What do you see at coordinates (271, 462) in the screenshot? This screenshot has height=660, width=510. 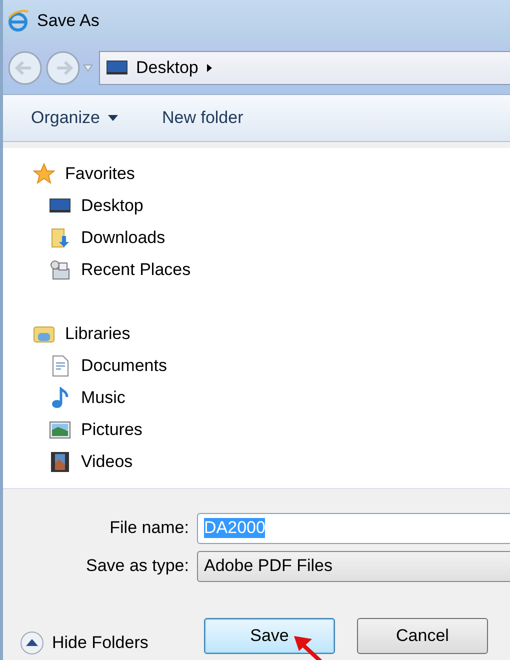 I see `sidebar-item: Videos` at bounding box center [271, 462].